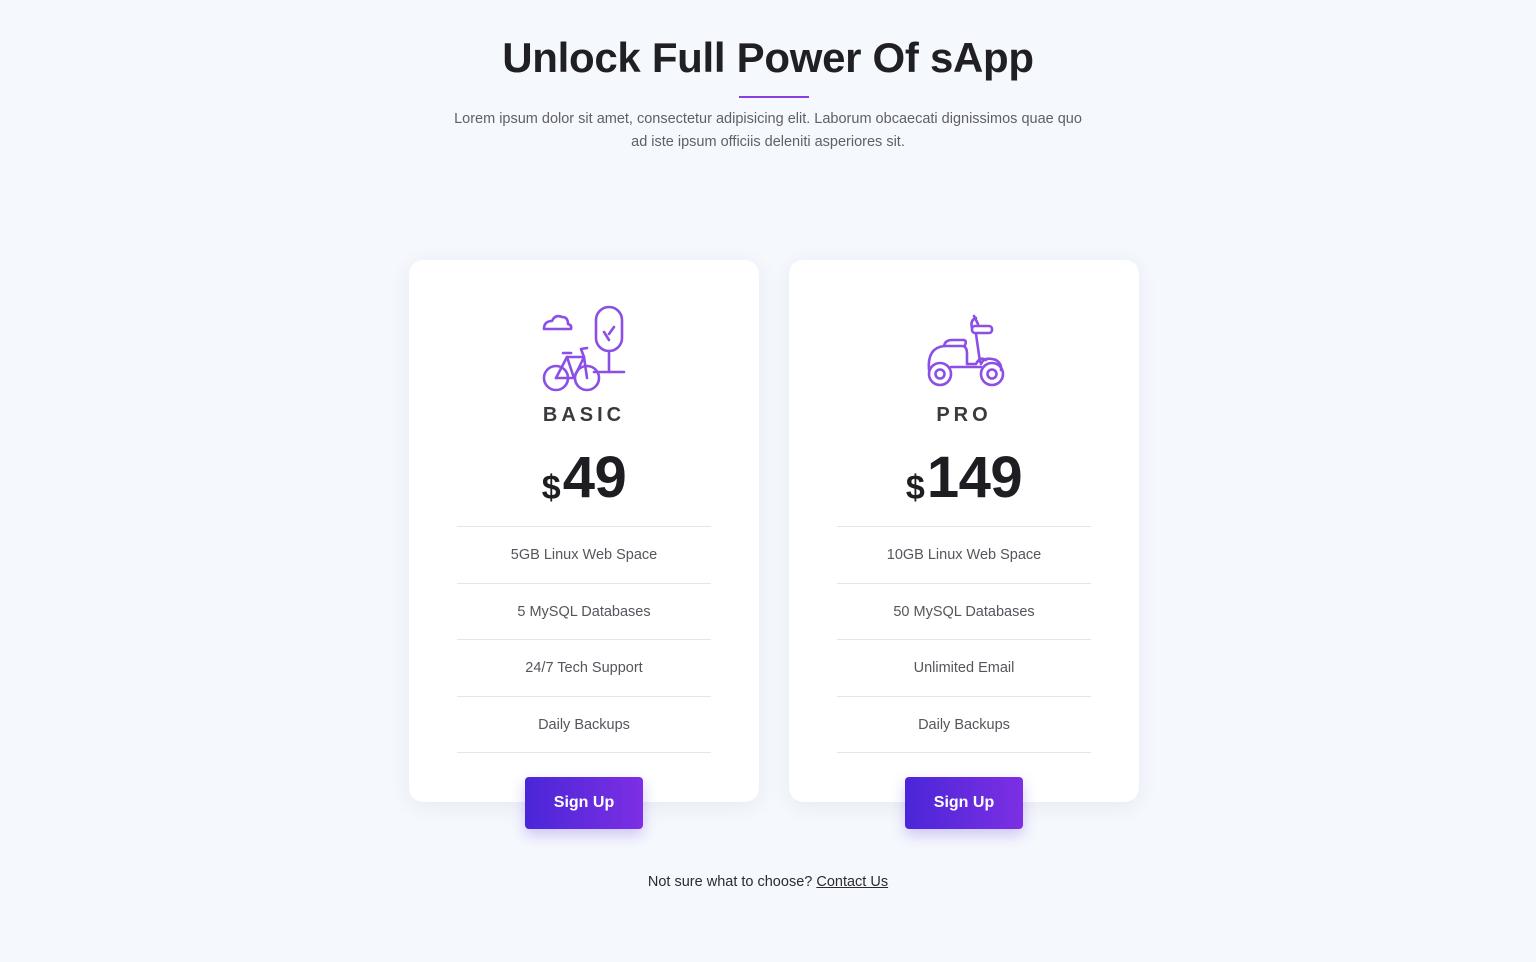  Describe the element at coordinates (584, 668) in the screenshot. I see `feature-item: 24/7 Tech Support` at that location.